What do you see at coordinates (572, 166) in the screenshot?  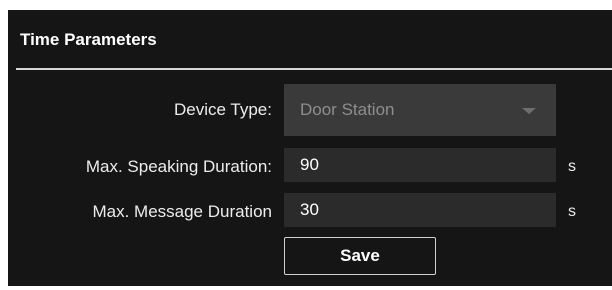 I see `max-speaking-duration-unit: s` at bounding box center [572, 166].